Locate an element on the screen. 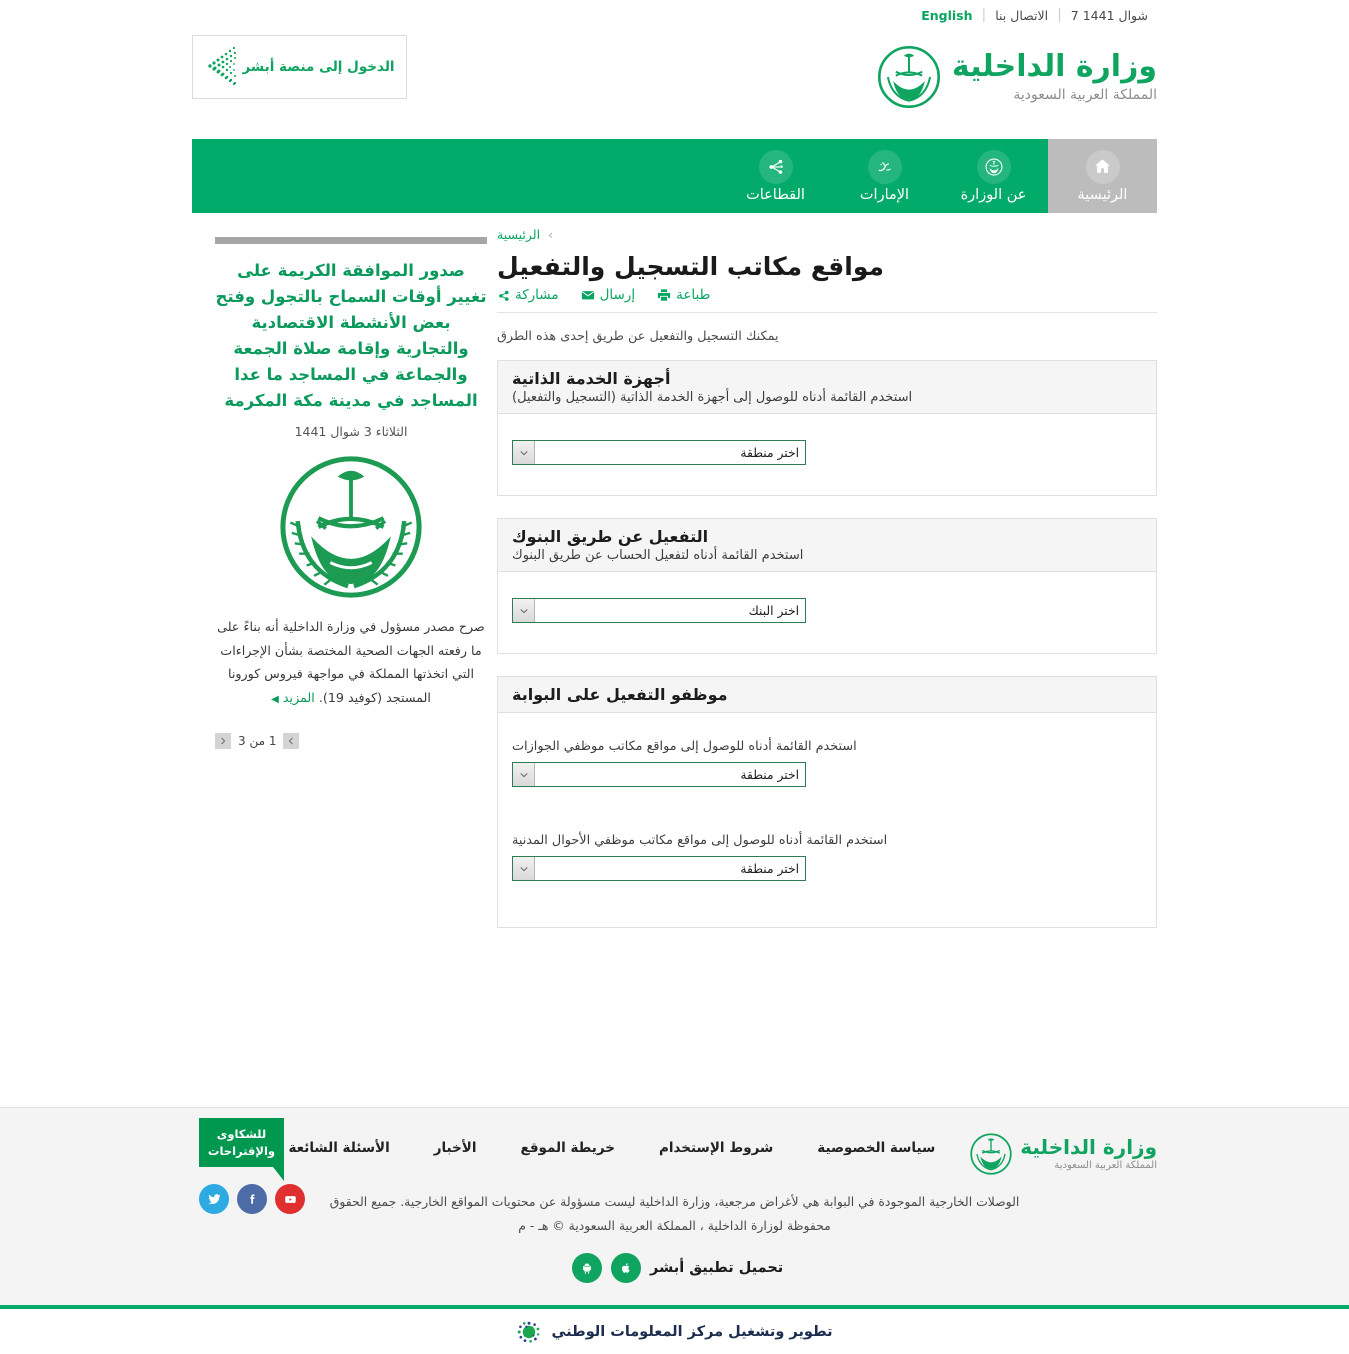 Image resolution: width=1349 pixels, height=1354 pixels. share-button: مشاركة is located at coordinates (528, 295).